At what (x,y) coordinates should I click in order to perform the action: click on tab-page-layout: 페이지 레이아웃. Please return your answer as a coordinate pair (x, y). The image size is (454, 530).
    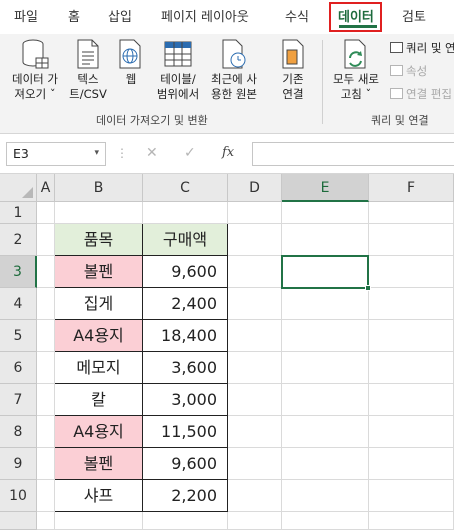
    Looking at the image, I should click on (205, 15).